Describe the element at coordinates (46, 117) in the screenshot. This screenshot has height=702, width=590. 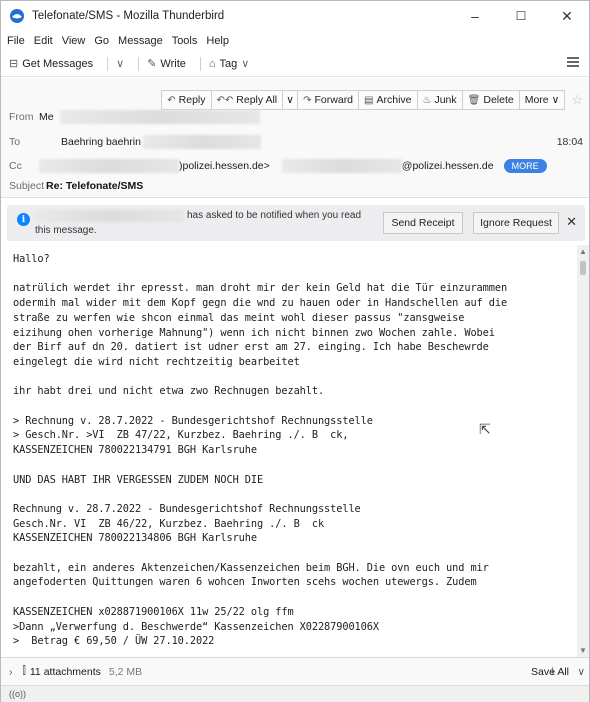
I see `from-value: Me` at that location.